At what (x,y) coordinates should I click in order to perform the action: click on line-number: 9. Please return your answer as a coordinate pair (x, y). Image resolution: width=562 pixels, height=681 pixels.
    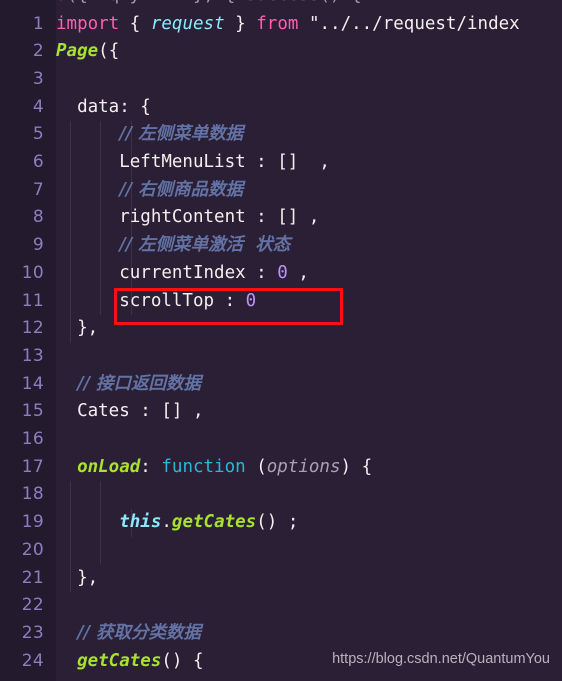
    Looking at the image, I should click on (38, 245).